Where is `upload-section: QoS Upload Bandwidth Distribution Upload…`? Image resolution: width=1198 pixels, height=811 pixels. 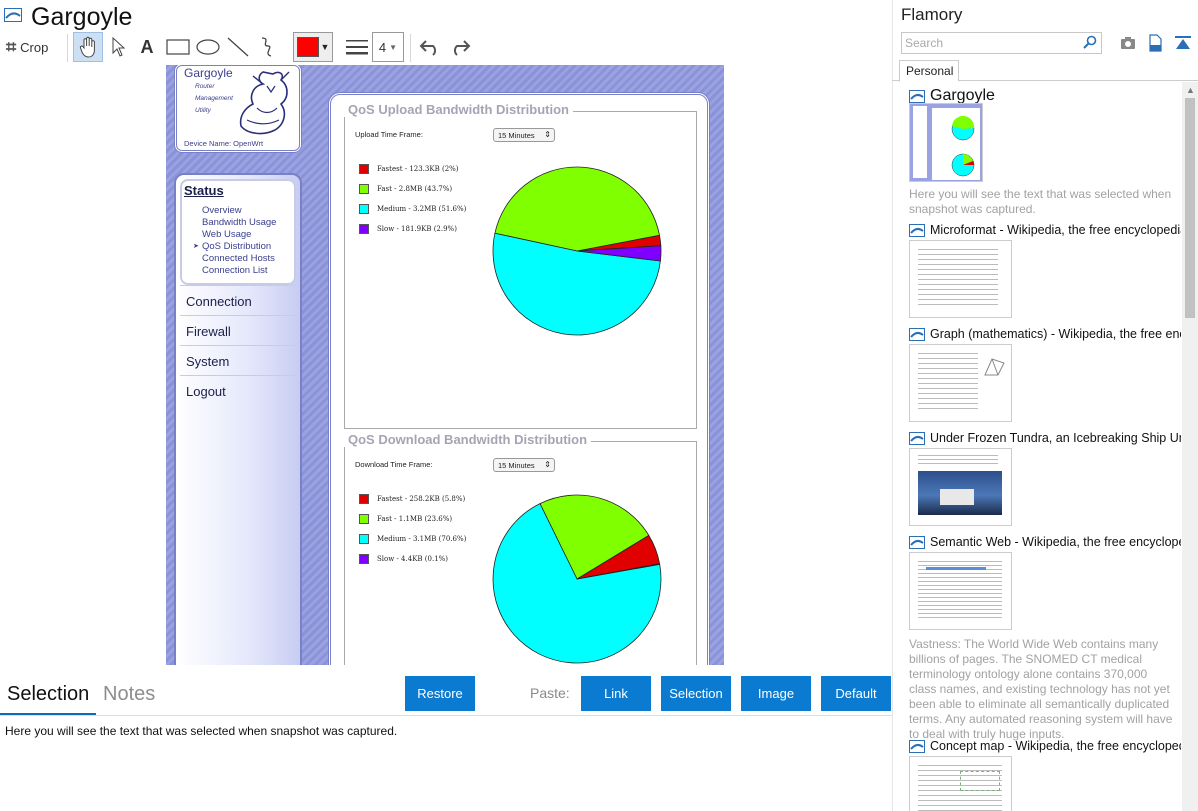 upload-section: QoS Upload Bandwidth Distribution Upload… is located at coordinates (520, 265).